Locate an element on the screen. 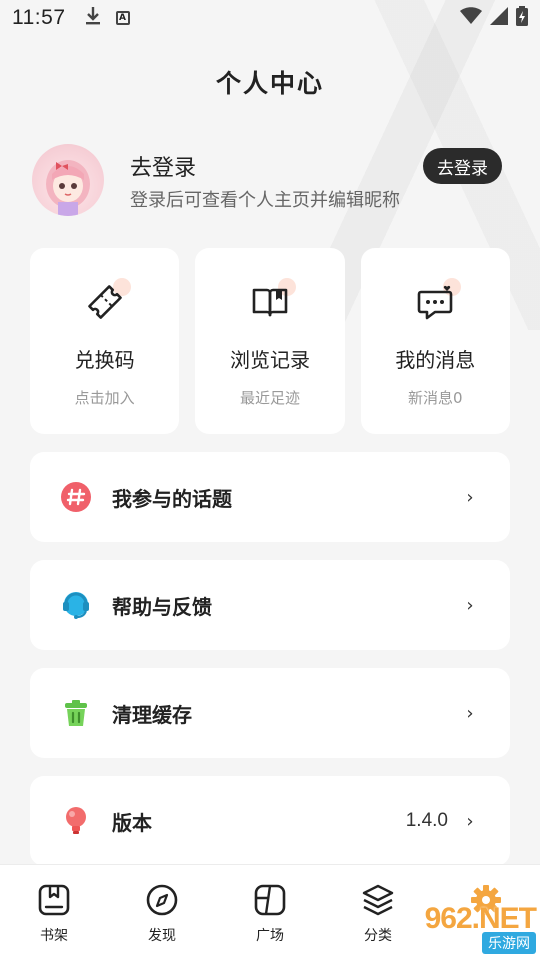  ticket-icon is located at coordinates (107, 301).